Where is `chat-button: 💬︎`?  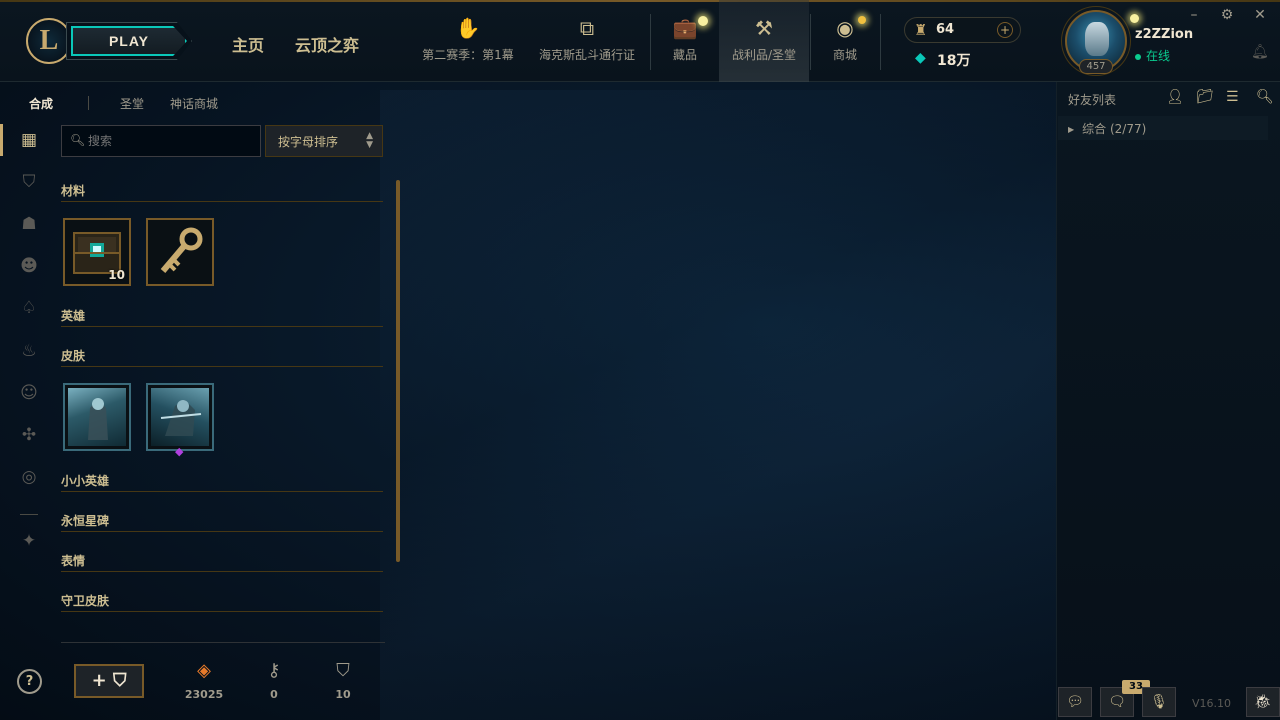
chat-button: 💬︎ is located at coordinates (1075, 702).